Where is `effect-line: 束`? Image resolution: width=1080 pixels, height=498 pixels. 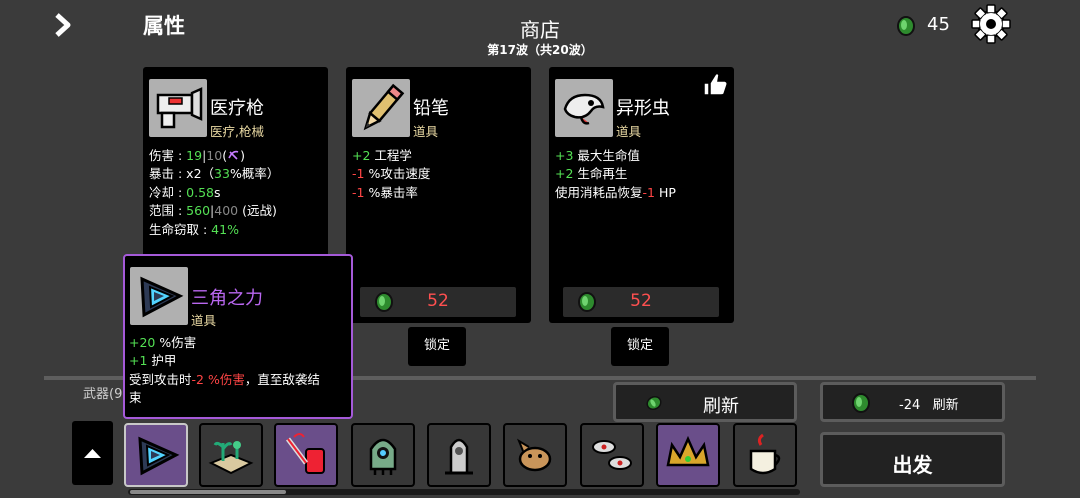
effect-line: 束 is located at coordinates (135, 397).